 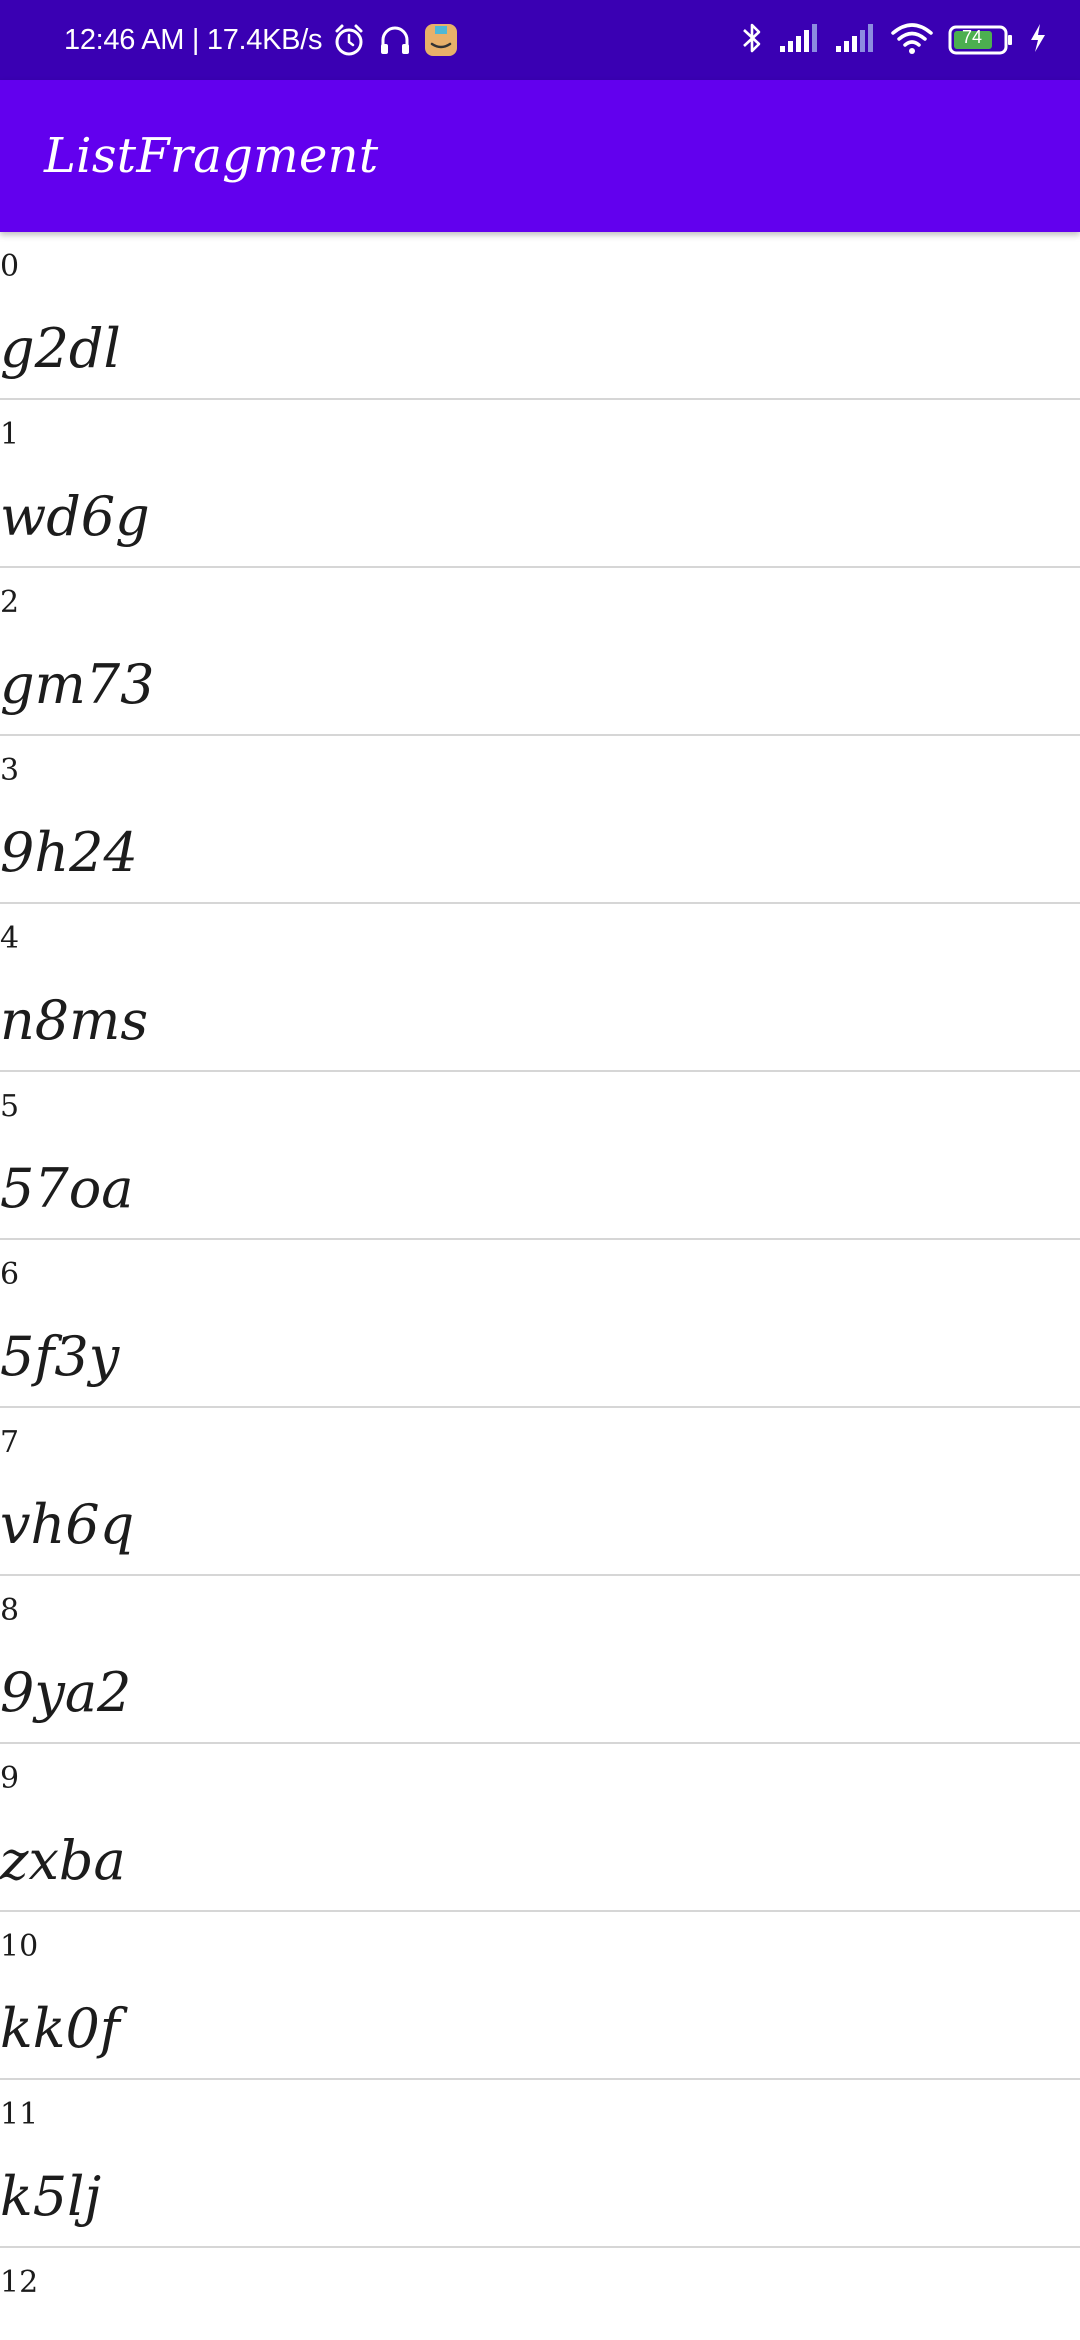 What do you see at coordinates (51, 2196) in the screenshot?
I see `list-item-code: k5lj` at bounding box center [51, 2196].